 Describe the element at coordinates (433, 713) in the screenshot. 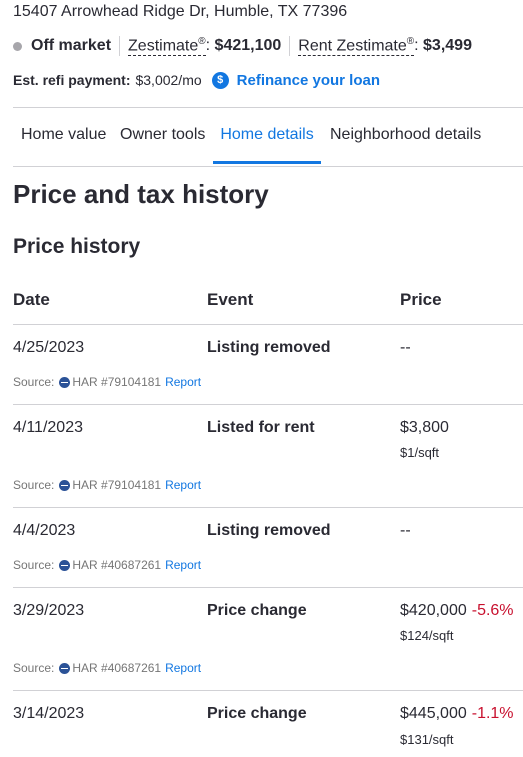

I see `row-price-value: $445,000` at that location.